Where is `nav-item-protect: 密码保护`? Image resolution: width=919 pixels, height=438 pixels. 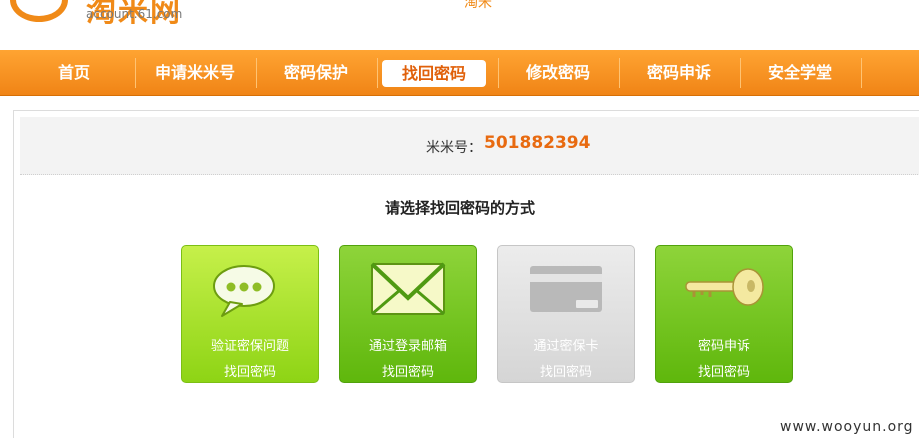 nav-item-protect: 密码保护 is located at coordinates (316, 73).